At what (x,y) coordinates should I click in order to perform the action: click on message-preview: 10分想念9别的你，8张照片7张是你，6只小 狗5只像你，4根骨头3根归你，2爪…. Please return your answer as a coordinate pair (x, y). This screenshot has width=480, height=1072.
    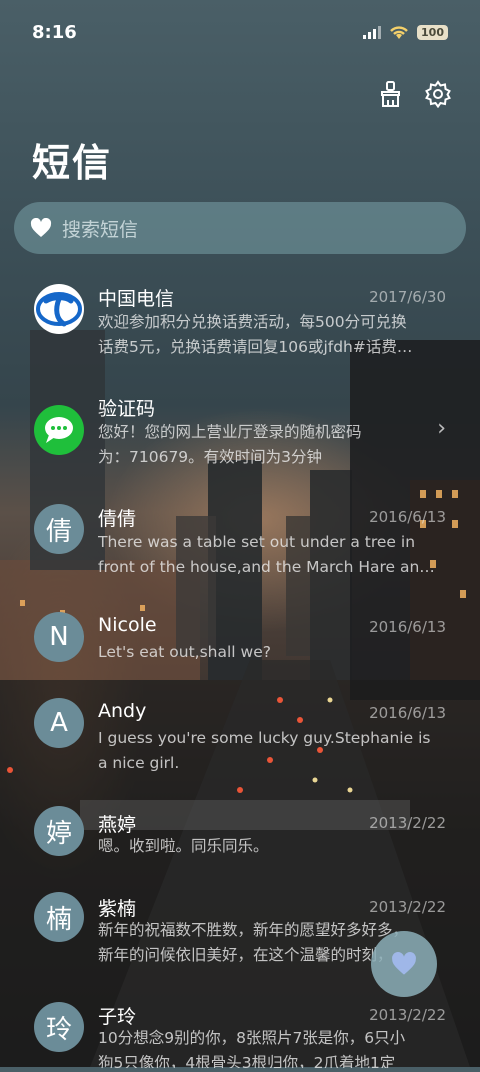
    Looking at the image, I should click on (252, 1048).